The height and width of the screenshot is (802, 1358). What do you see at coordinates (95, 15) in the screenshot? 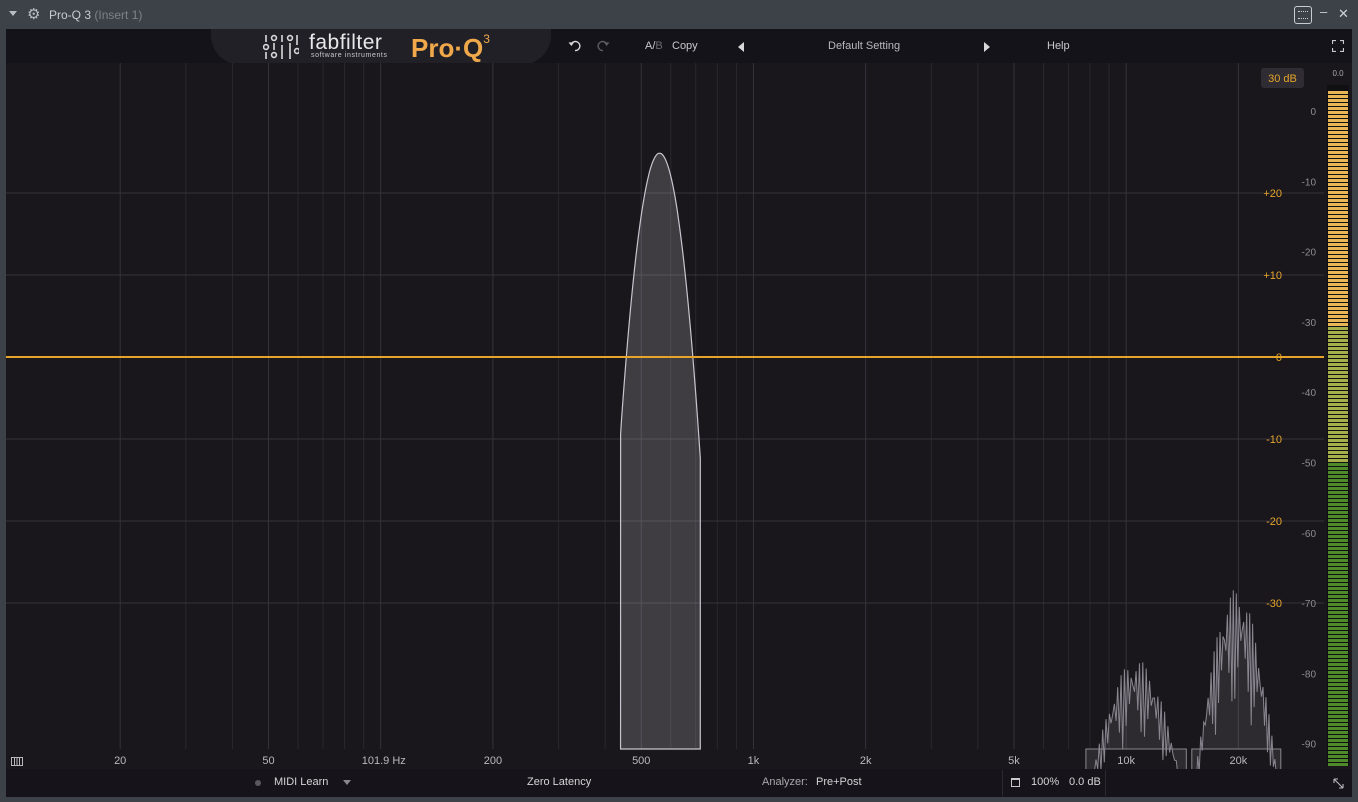
I see `window-title: Pro-Q 3 (Insert 1)` at bounding box center [95, 15].